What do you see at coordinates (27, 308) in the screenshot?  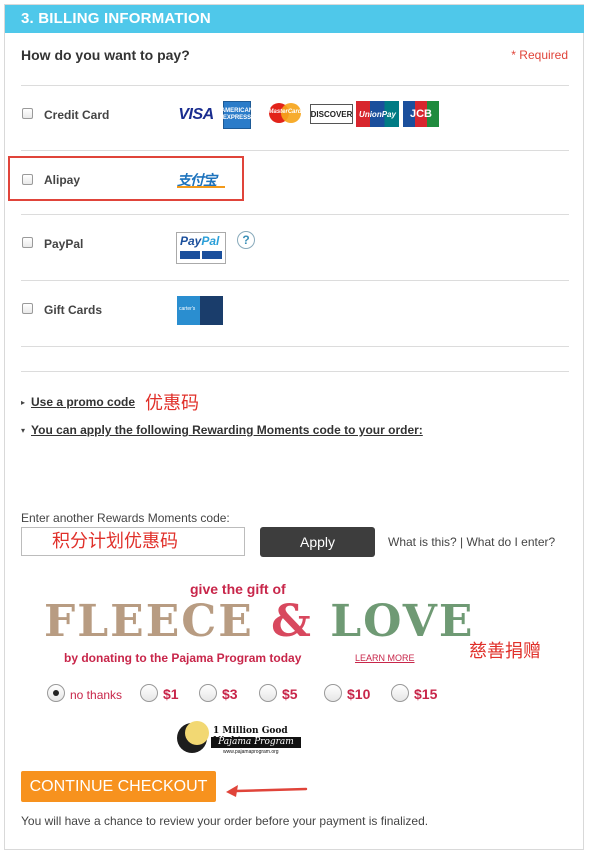 I see `gift-cards-checkbox` at bounding box center [27, 308].